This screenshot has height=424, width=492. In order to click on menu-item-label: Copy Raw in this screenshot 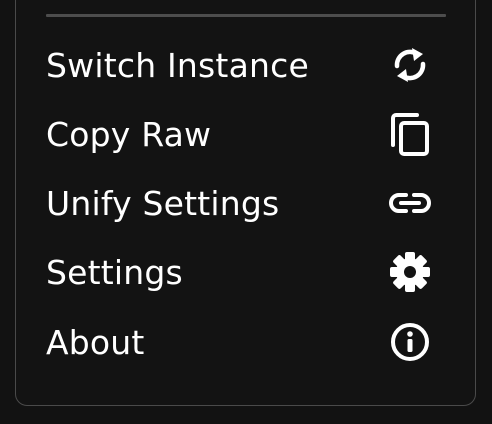, I will do `click(129, 134)`.